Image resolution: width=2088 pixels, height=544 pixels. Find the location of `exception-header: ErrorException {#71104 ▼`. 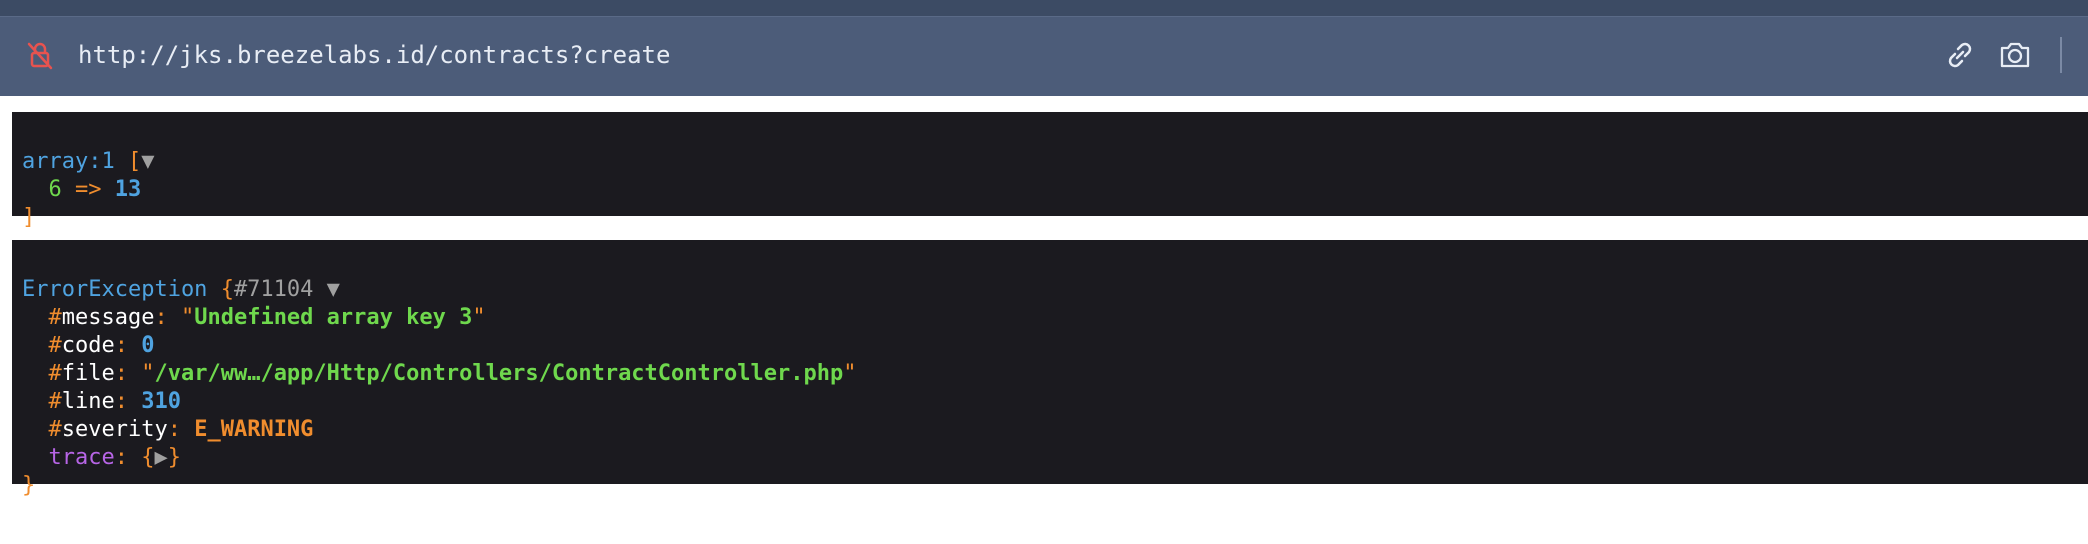

exception-header: ErrorException {#71104 ▼ is located at coordinates (1050, 290).